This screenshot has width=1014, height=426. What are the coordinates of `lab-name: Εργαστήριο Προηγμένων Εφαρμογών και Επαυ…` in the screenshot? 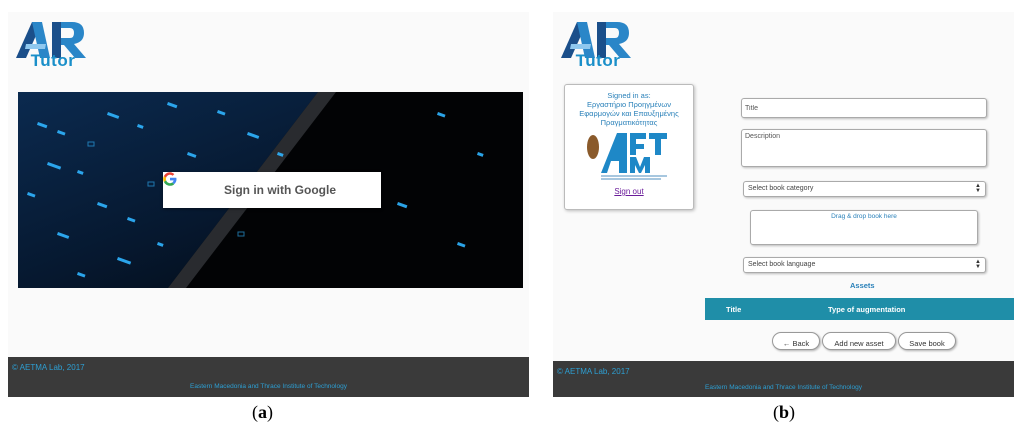 It's located at (629, 113).